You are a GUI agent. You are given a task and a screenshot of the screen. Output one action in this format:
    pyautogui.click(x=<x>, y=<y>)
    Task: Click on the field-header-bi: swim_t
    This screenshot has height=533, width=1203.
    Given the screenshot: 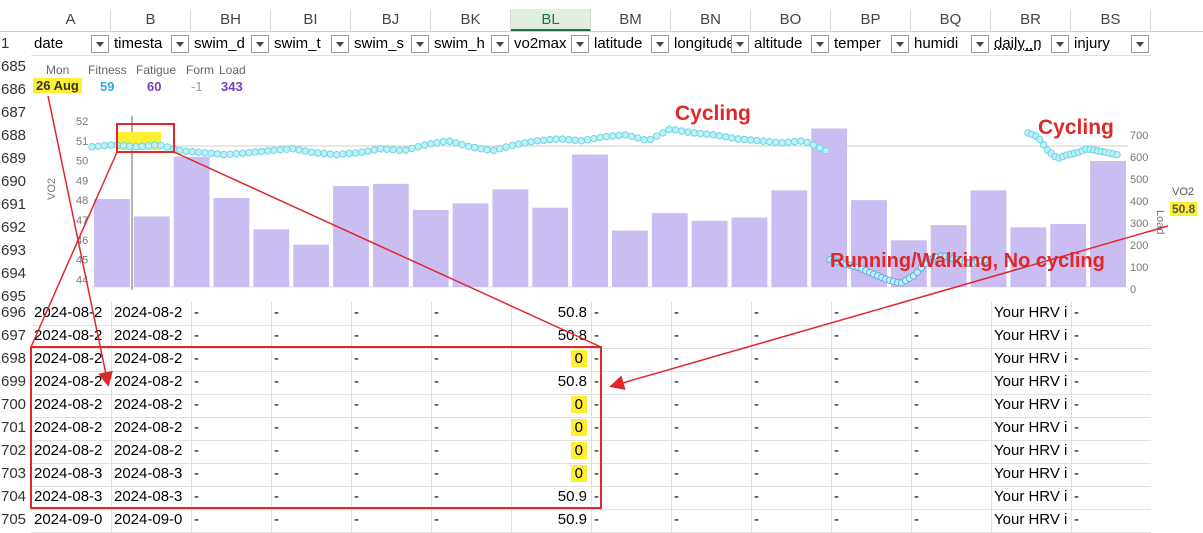 What is the action you would take?
    pyautogui.click(x=301, y=44)
    